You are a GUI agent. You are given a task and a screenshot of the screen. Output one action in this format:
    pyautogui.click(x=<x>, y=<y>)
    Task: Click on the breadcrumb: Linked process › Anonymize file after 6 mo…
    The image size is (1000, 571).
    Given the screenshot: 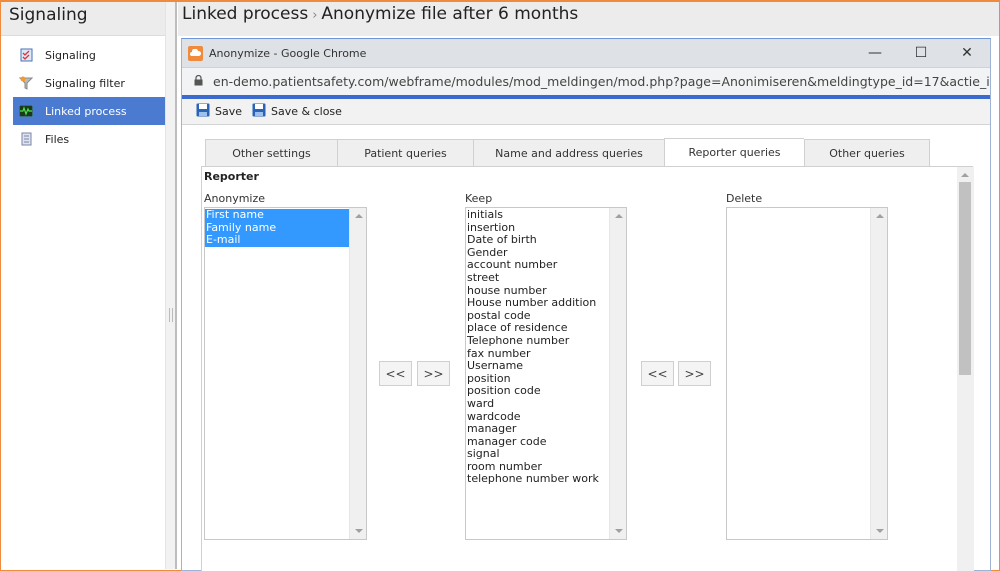 What is the action you would take?
    pyautogui.click(x=588, y=19)
    